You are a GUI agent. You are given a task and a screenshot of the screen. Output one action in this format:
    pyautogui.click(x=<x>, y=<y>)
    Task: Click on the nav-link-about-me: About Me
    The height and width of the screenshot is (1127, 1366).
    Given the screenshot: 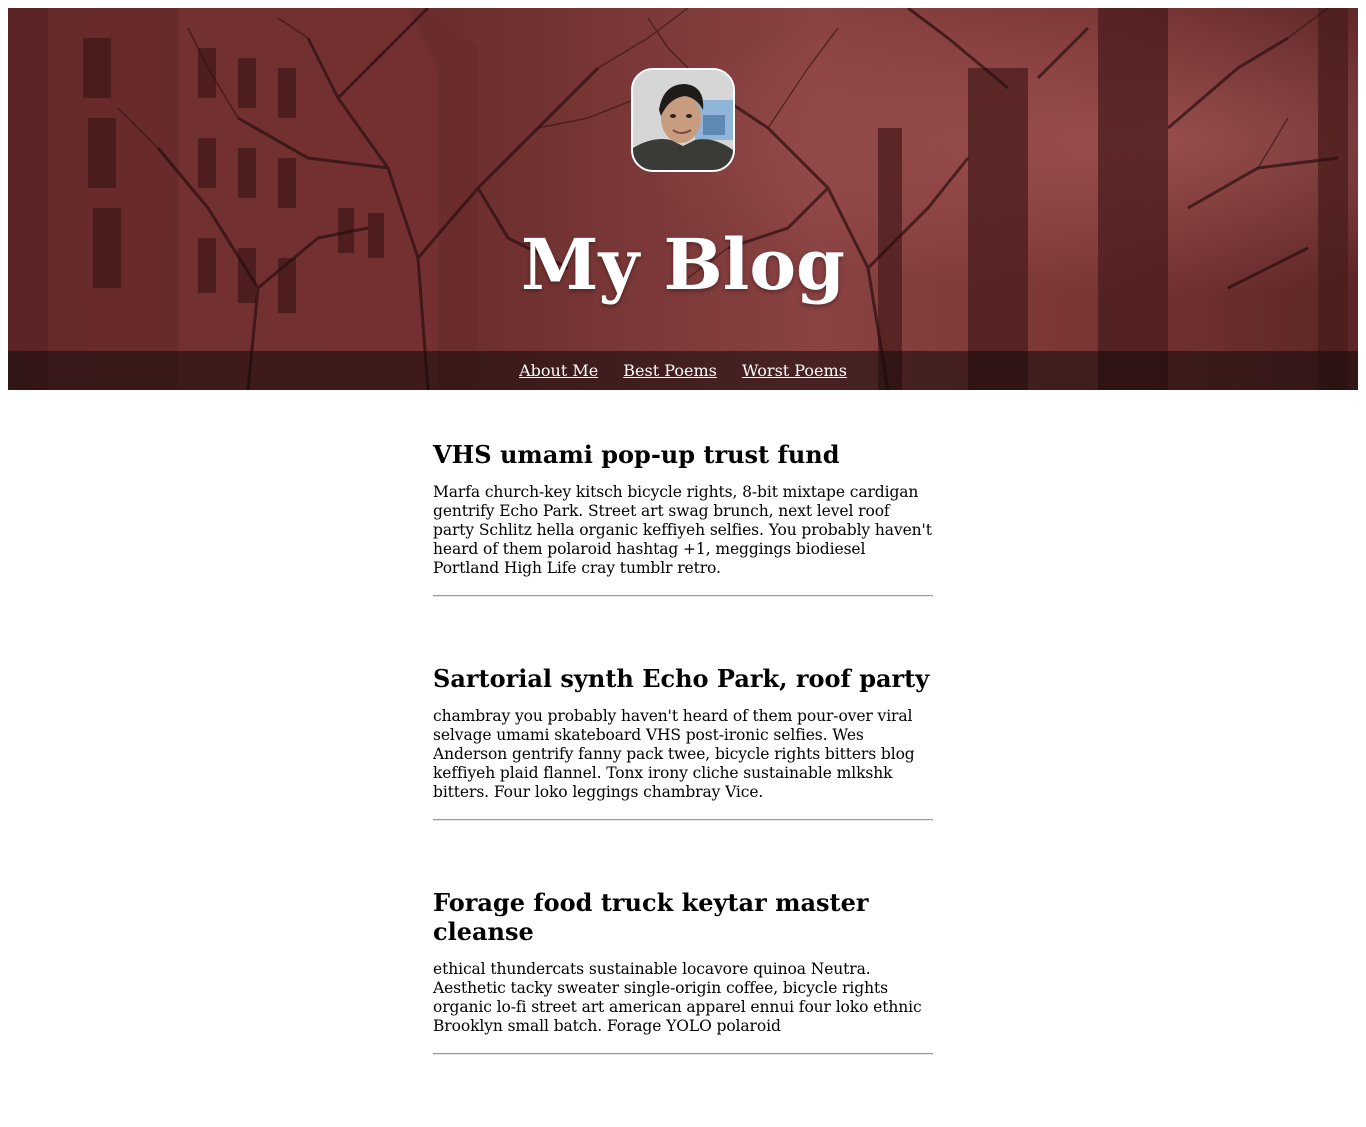 What is the action you would take?
    pyautogui.click(x=558, y=370)
    